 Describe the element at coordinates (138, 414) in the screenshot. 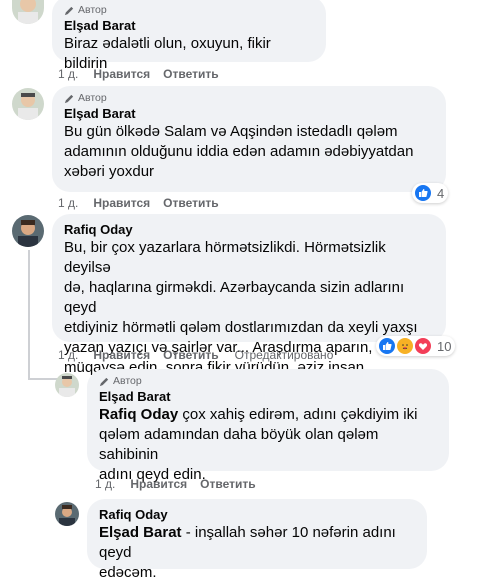

I see `mention-link: Rafiq Oday` at that location.